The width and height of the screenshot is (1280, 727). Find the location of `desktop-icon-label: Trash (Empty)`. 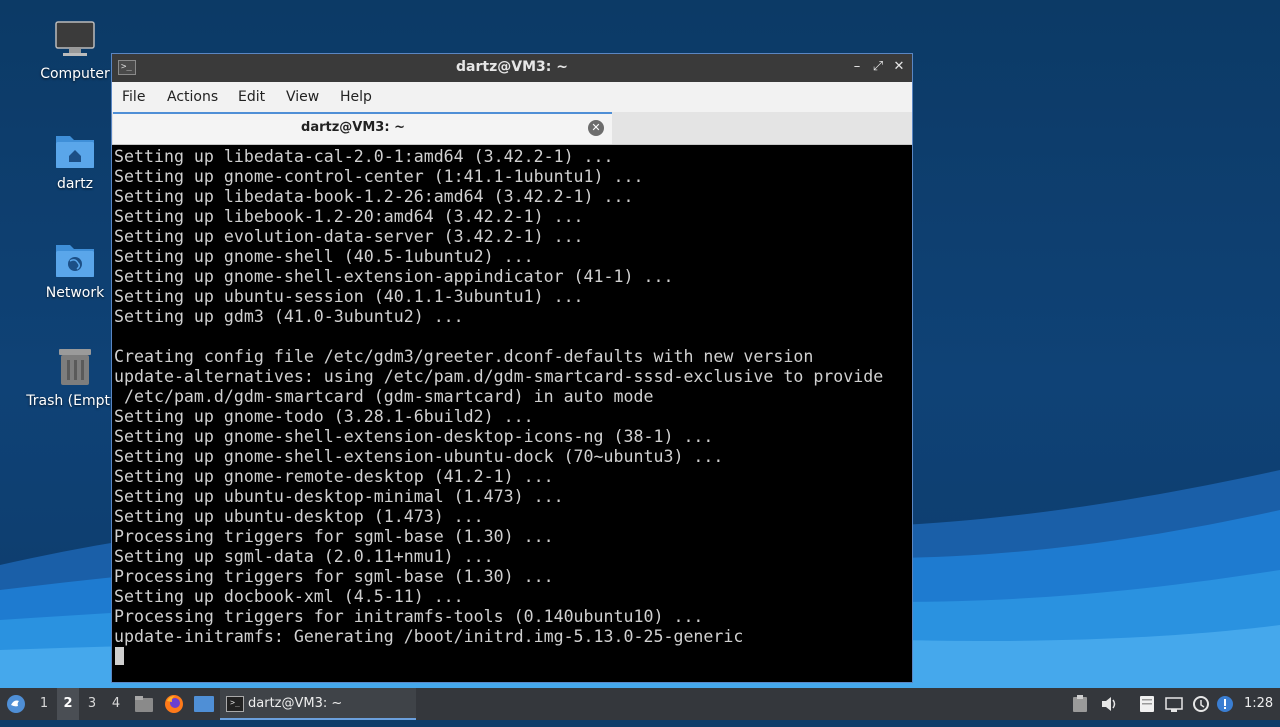

desktop-icon-label: Trash (Empty) is located at coordinates (75, 401).